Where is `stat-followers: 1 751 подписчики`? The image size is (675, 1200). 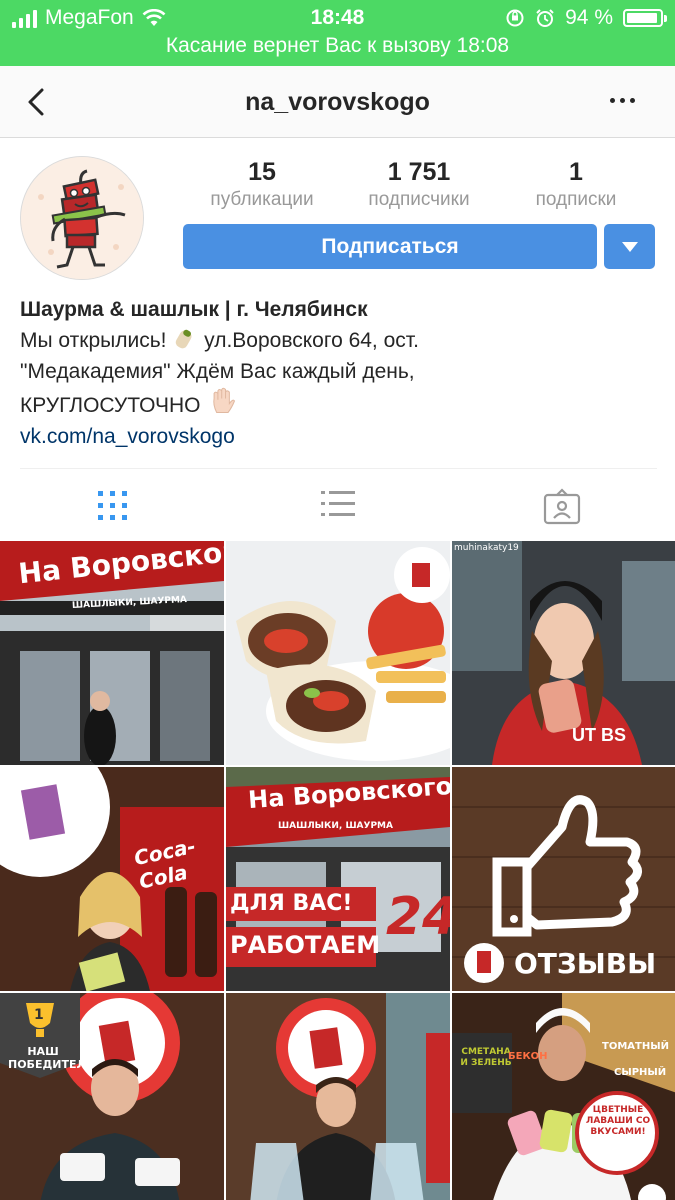
stat-followers: 1 751 подписчики is located at coordinates (419, 184).